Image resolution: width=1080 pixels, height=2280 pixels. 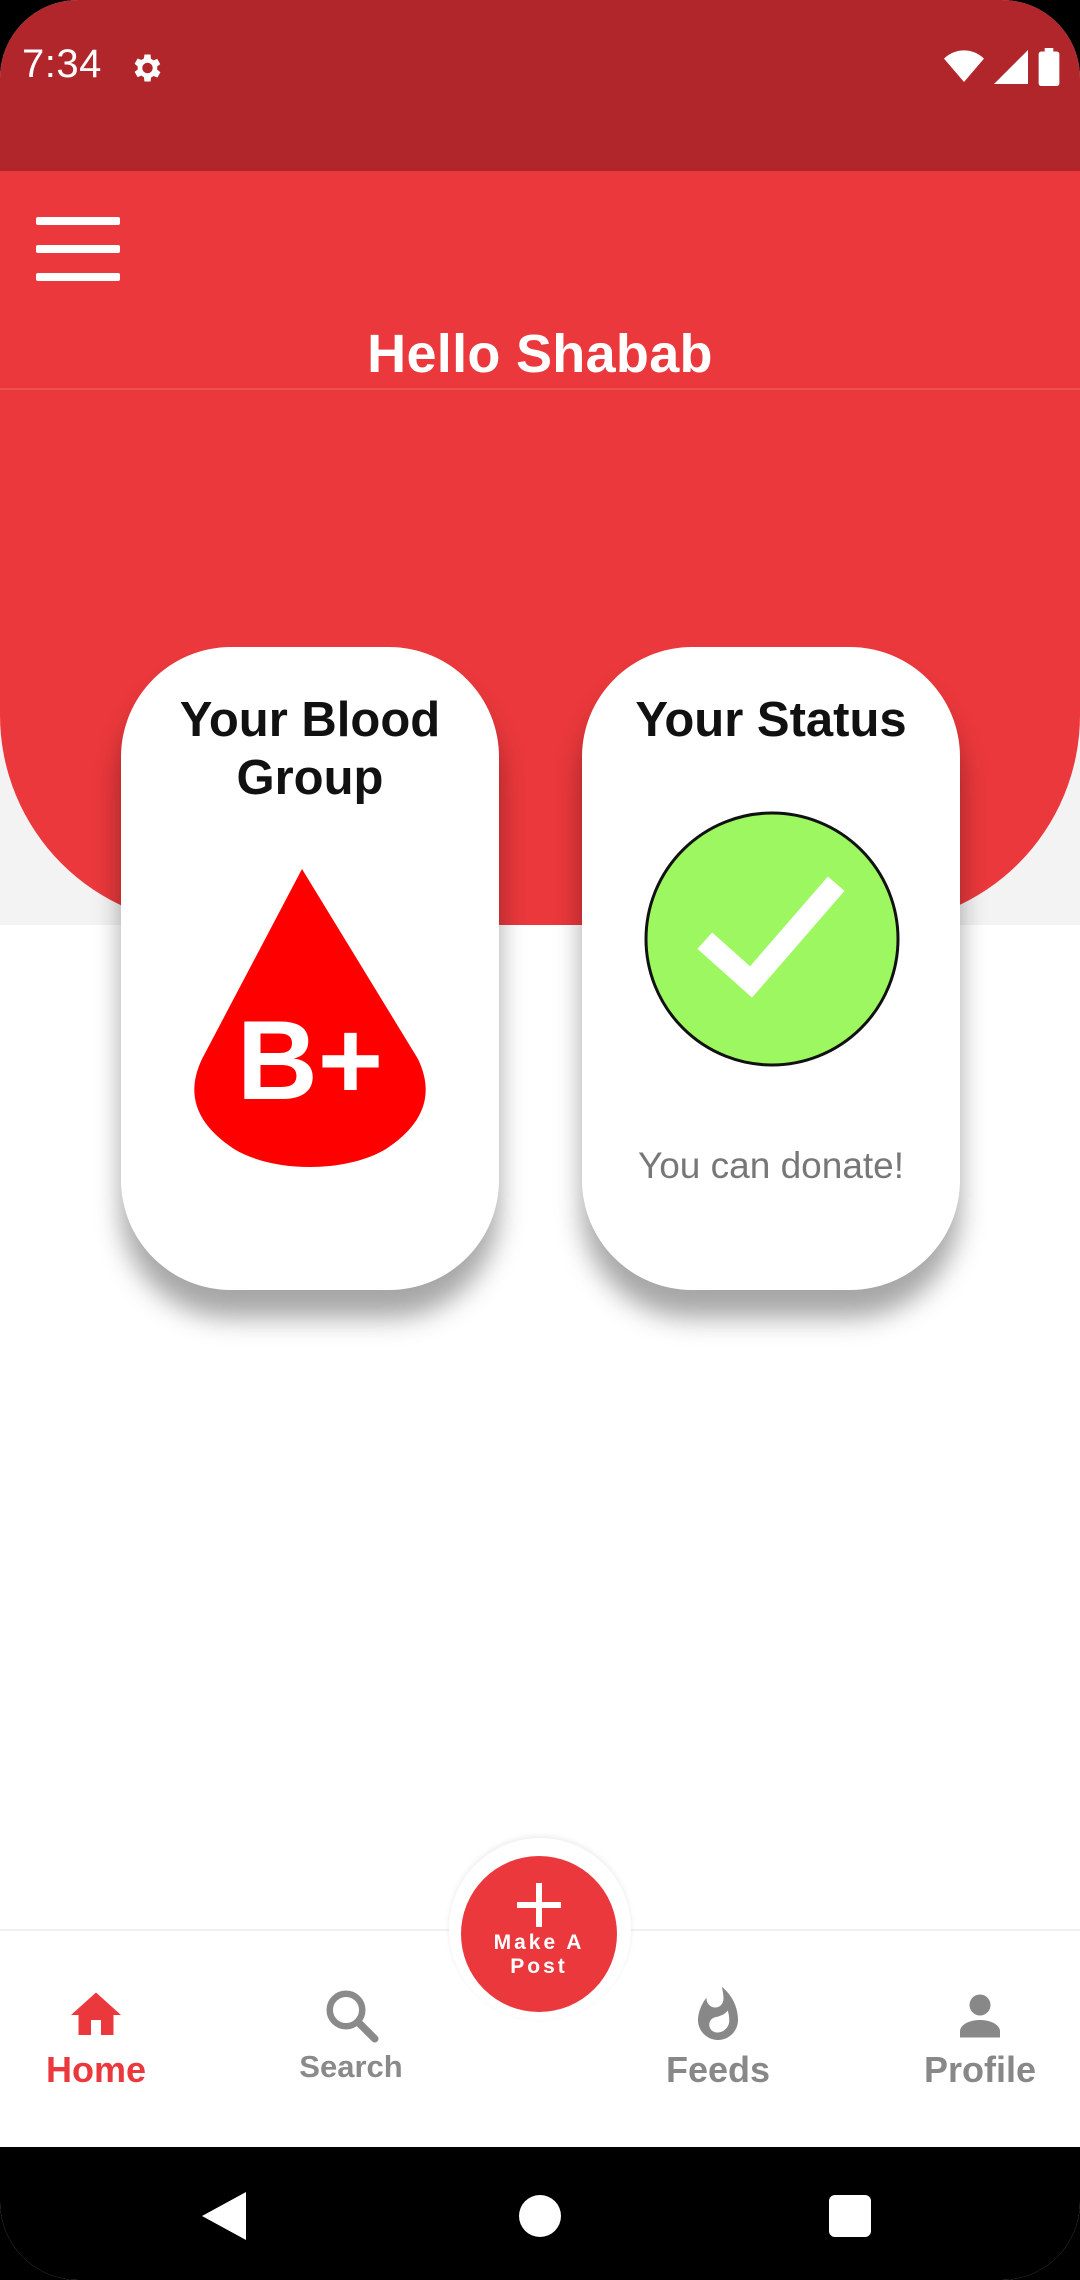 I want to click on status-title: Your Status, so click(x=771, y=720).